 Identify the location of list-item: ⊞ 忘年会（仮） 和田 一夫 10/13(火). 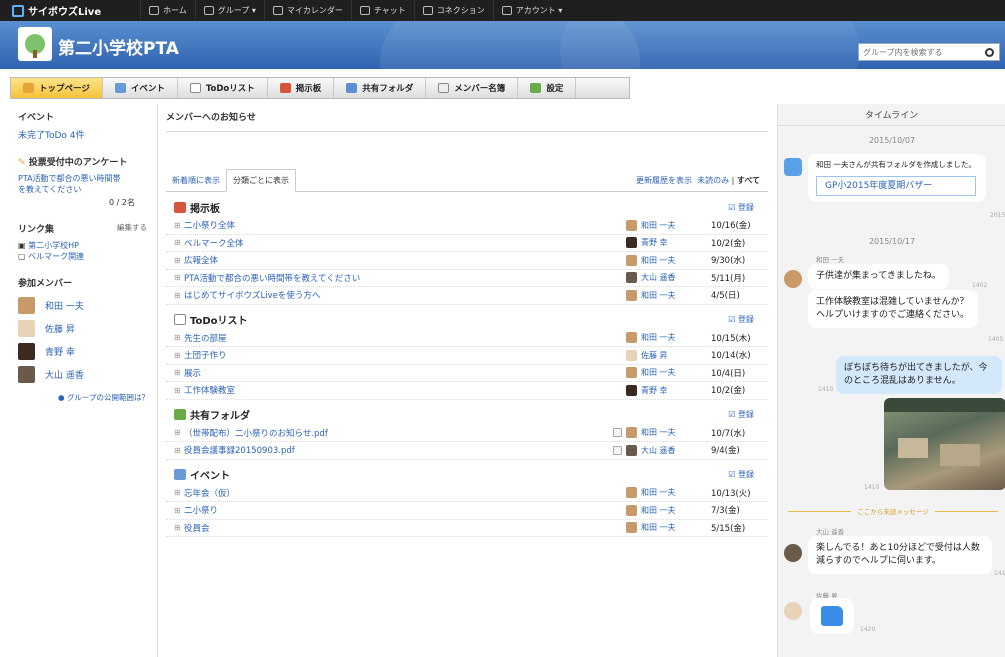
(467, 493).